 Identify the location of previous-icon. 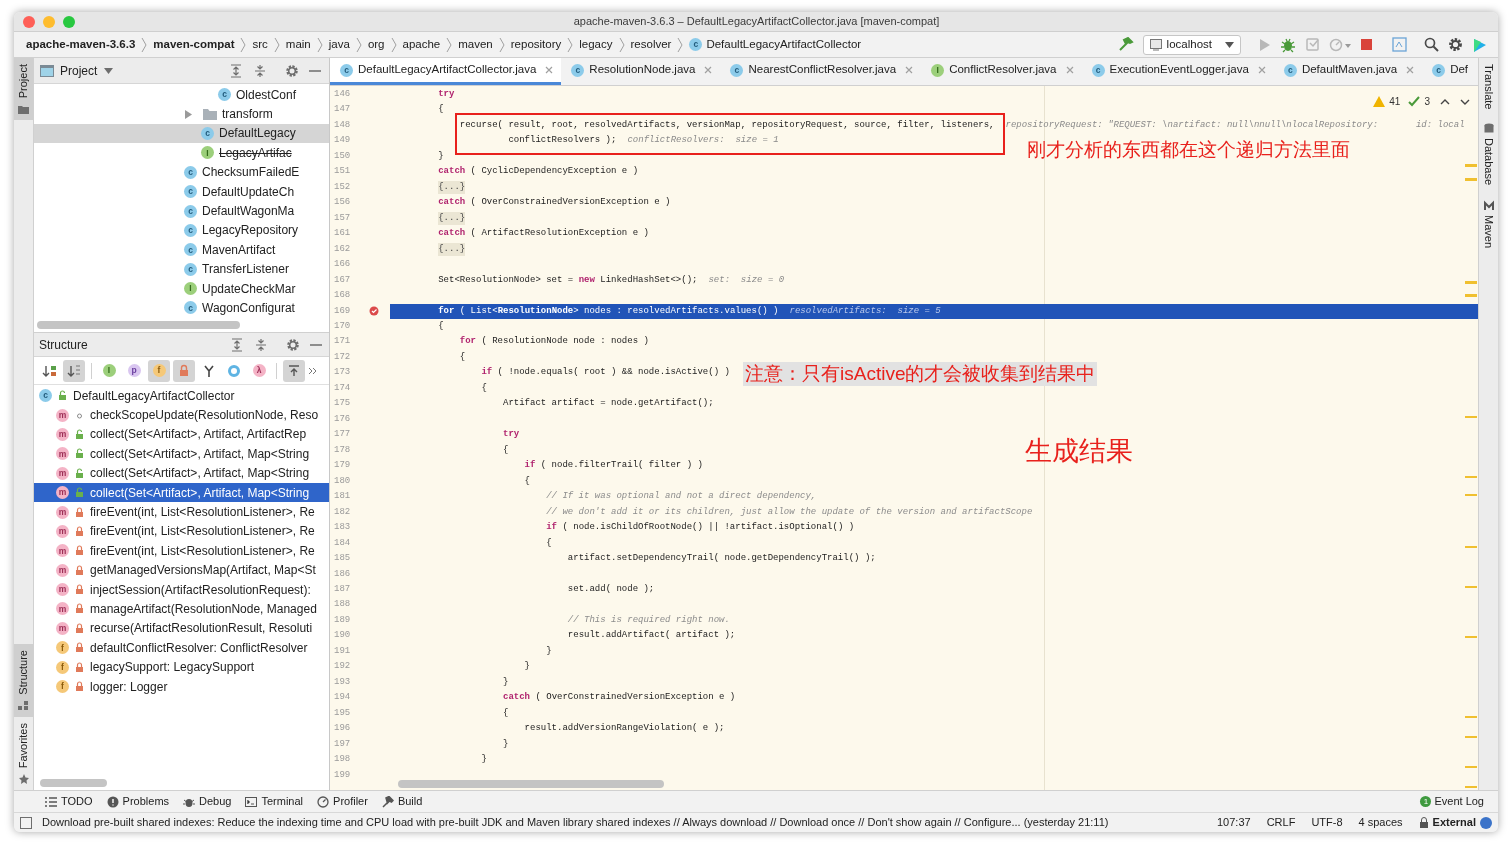
(1445, 101).